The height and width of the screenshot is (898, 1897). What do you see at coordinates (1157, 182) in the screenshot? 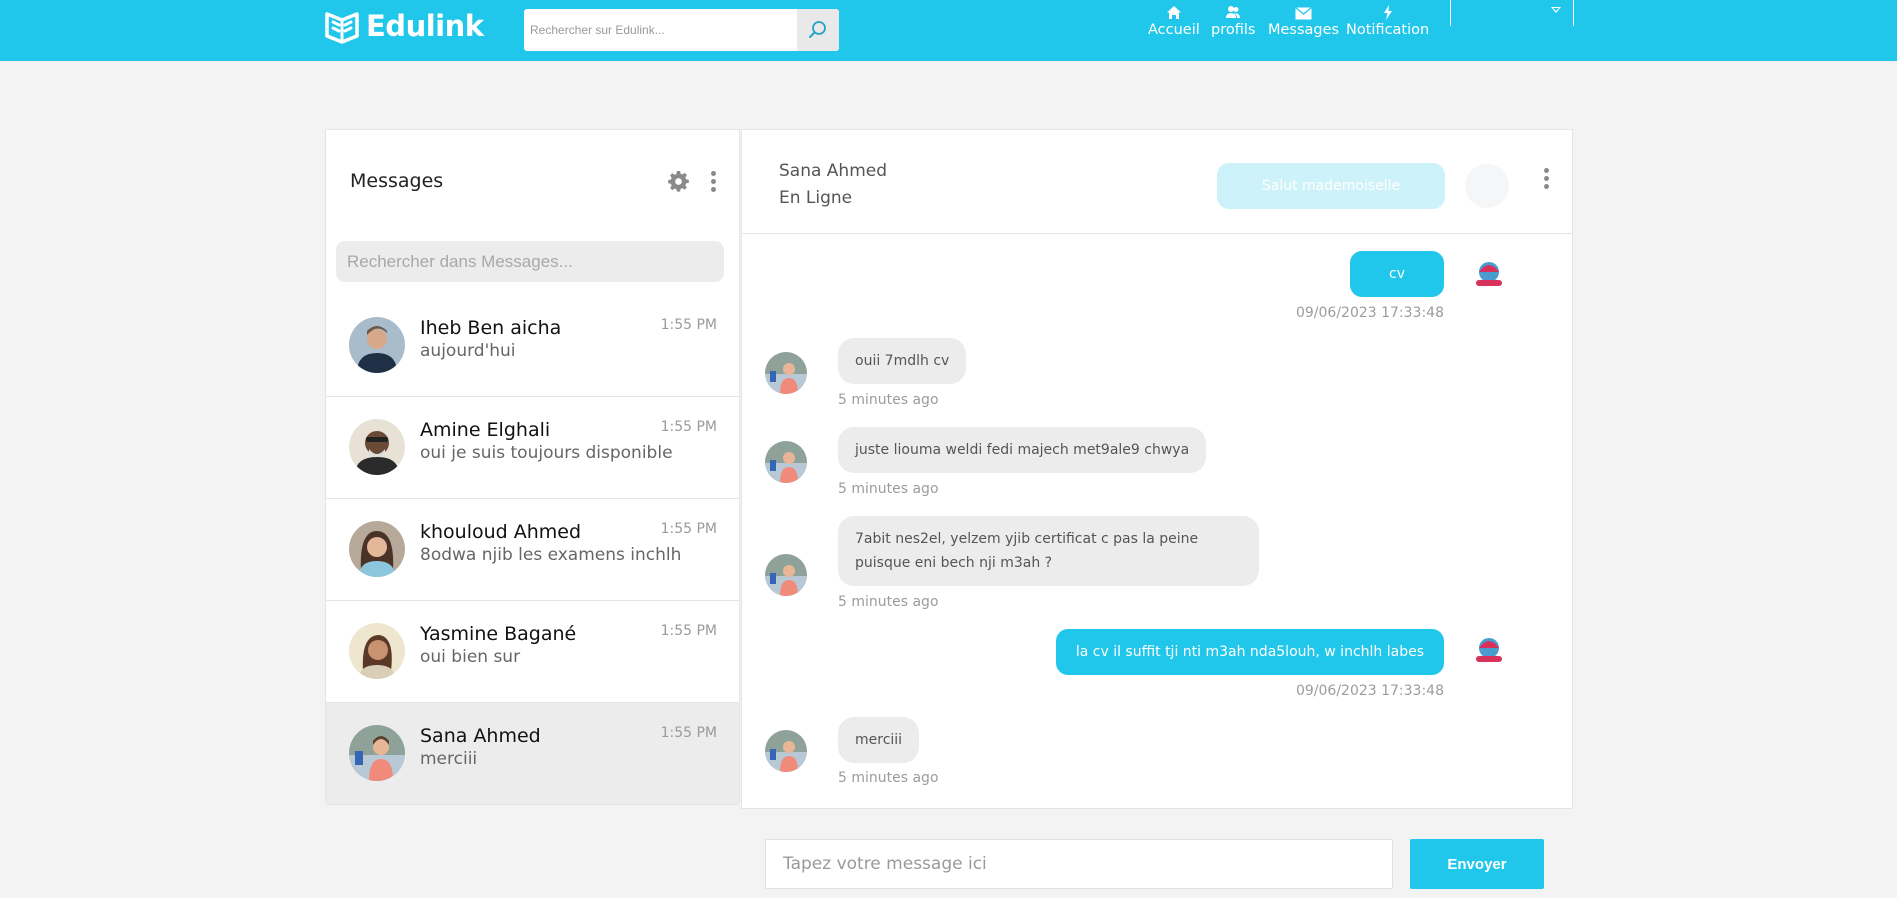
I see `chat-header: Salut mademoiselle Sana Ahmed En Ligne` at bounding box center [1157, 182].